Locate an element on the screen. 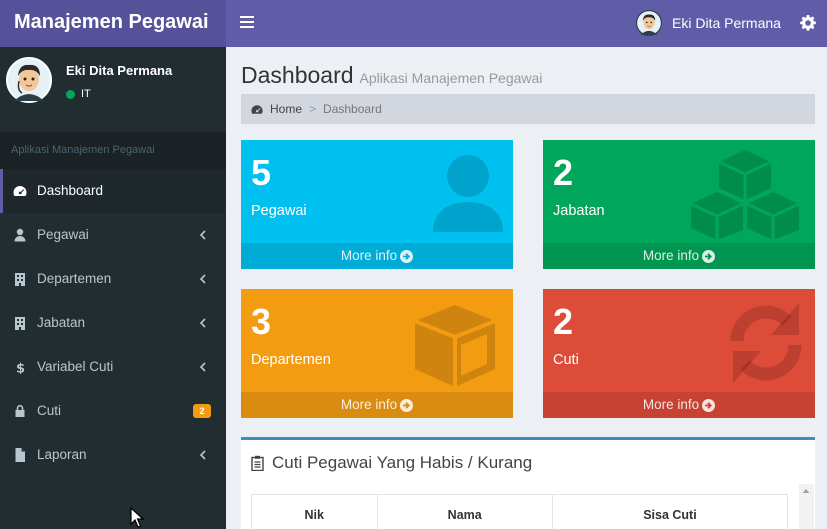 The width and height of the screenshot is (827, 529). jabatan-more-info-link: More info is located at coordinates (679, 256).